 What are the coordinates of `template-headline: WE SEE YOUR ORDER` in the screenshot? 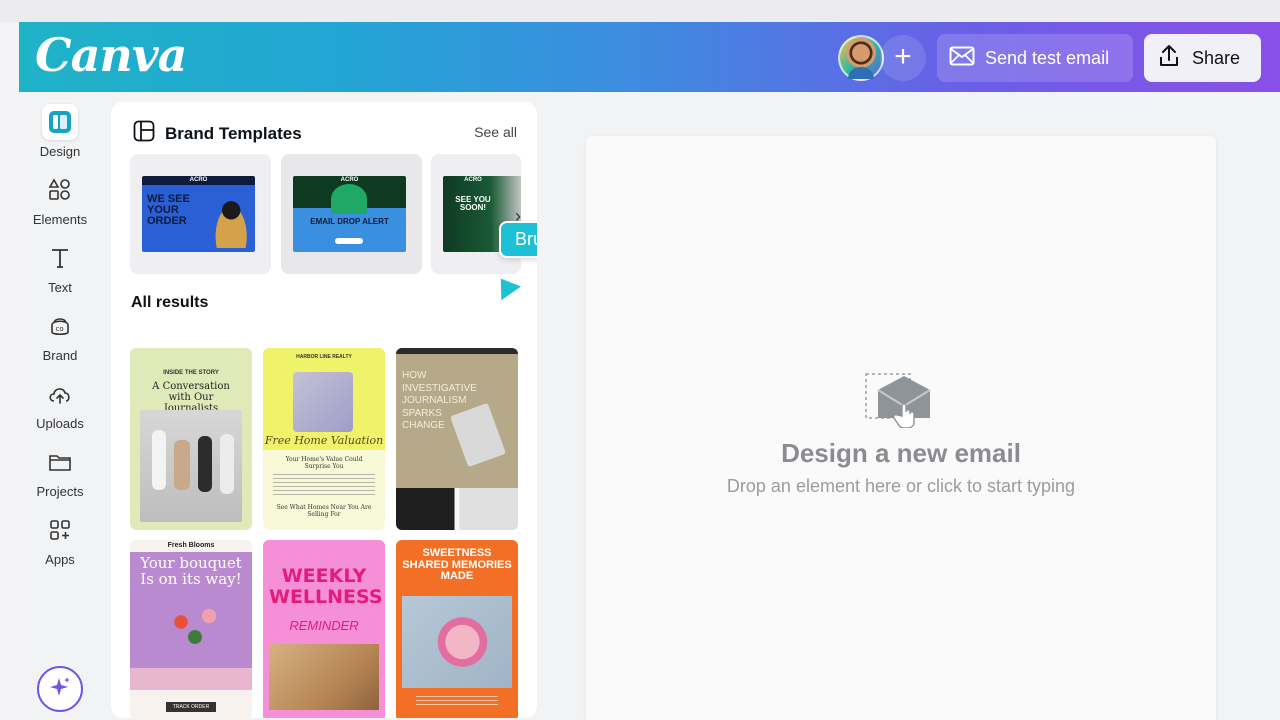 It's located at (168, 210).